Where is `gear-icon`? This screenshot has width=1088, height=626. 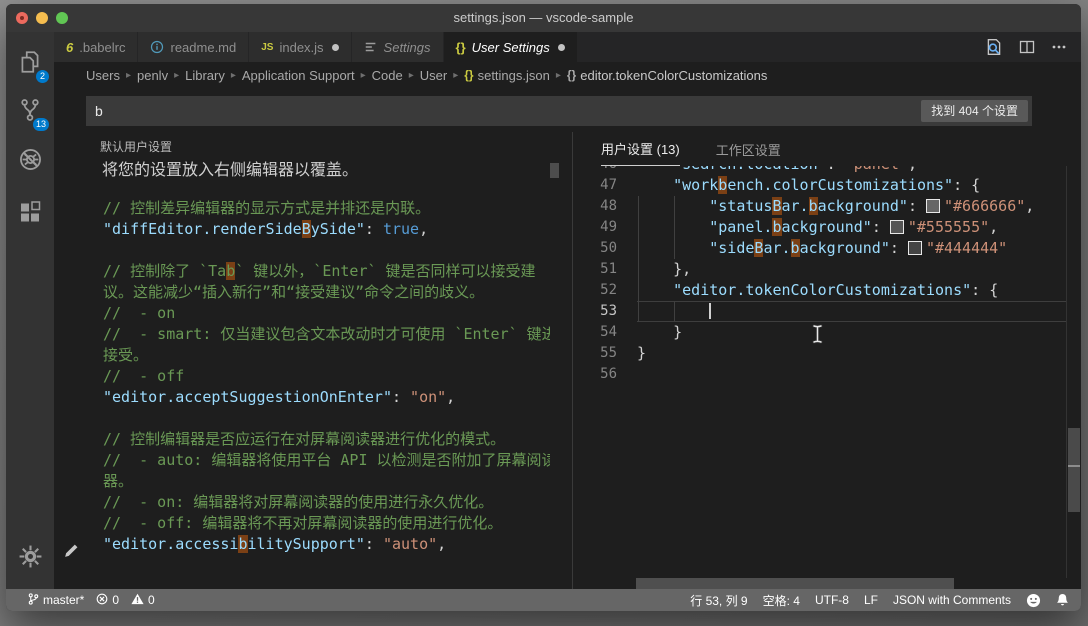 gear-icon is located at coordinates (30, 559).